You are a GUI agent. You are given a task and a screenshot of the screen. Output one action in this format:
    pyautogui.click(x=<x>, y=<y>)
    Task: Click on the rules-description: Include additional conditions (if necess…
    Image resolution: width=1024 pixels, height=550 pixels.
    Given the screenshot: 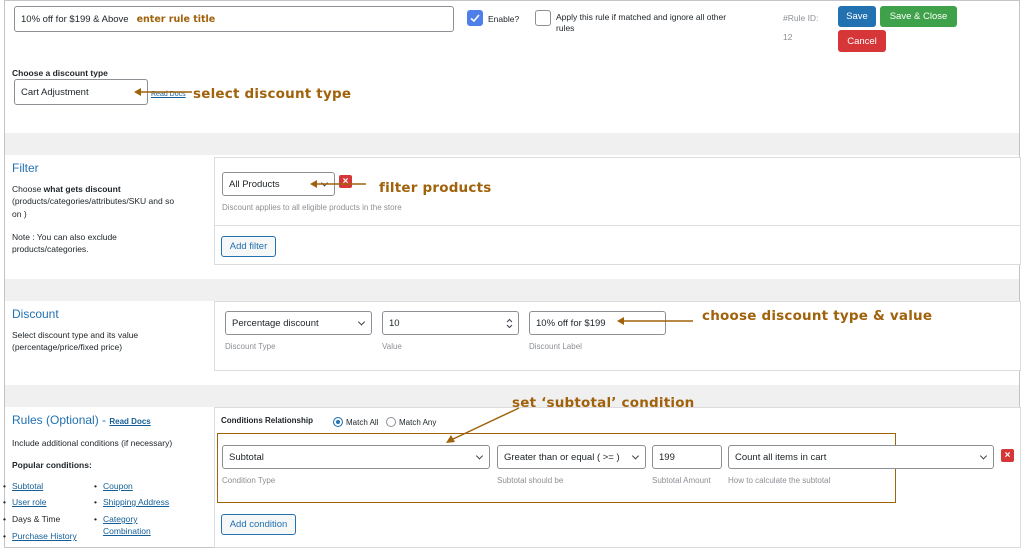 What is the action you would take?
    pyautogui.click(x=92, y=443)
    